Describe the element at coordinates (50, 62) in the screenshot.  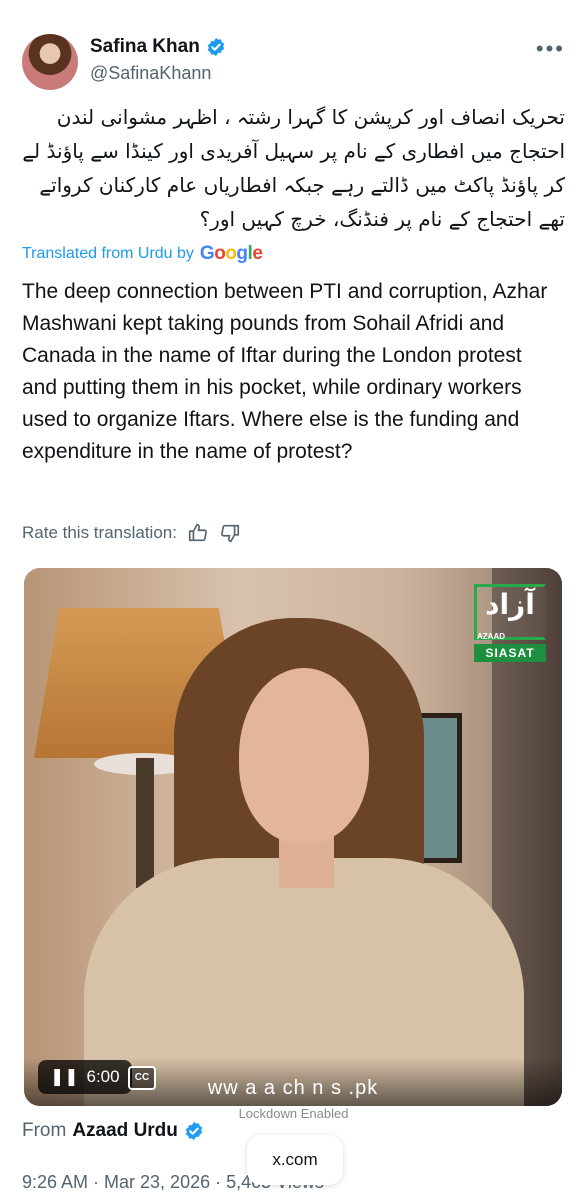
I see `avatar` at that location.